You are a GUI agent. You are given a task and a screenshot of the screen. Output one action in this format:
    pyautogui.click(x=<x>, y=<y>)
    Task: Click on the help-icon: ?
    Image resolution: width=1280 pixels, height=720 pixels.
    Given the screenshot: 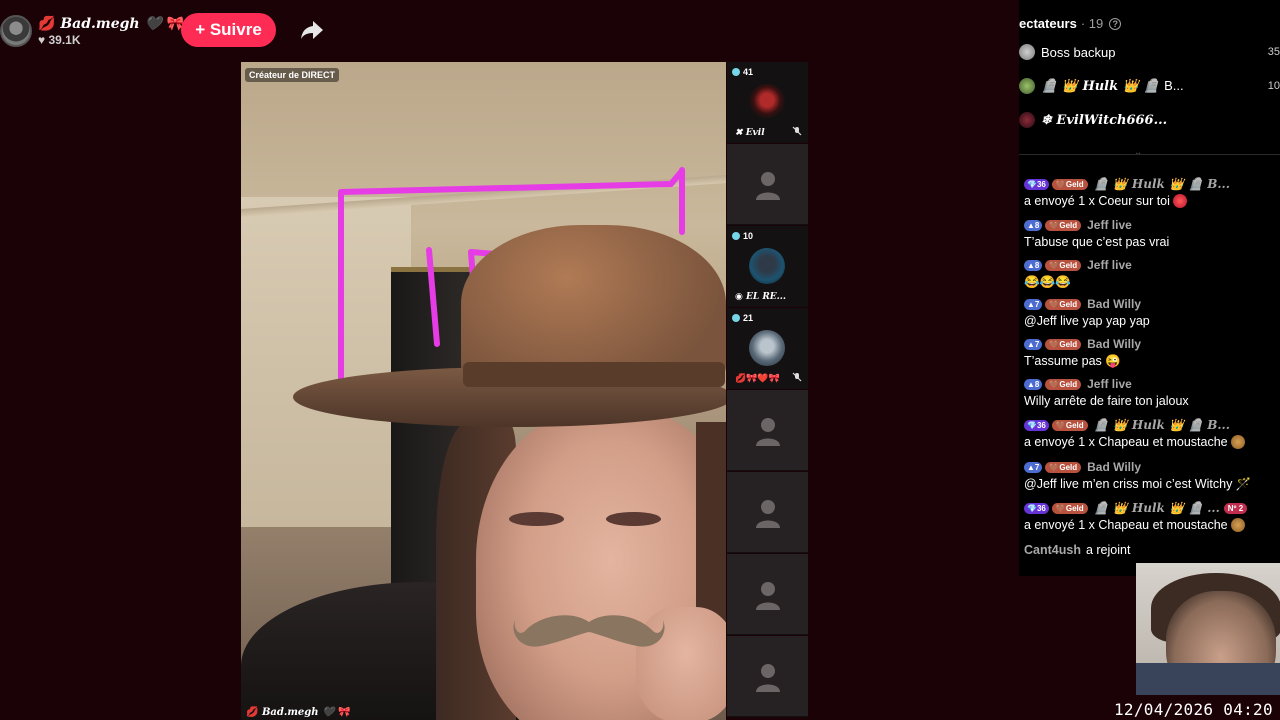 What is the action you would take?
    pyautogui.click(x=1115, y=24)
    